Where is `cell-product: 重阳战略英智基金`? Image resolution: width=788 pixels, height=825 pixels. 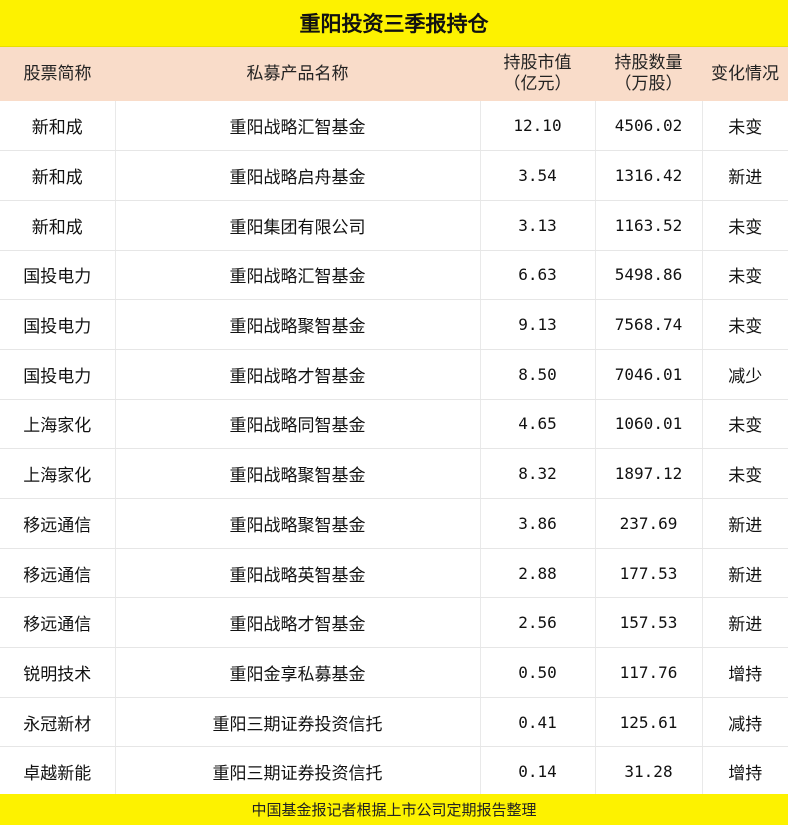 cell-product: 重阳战略英智基金 is located at coordinates (297, 573).